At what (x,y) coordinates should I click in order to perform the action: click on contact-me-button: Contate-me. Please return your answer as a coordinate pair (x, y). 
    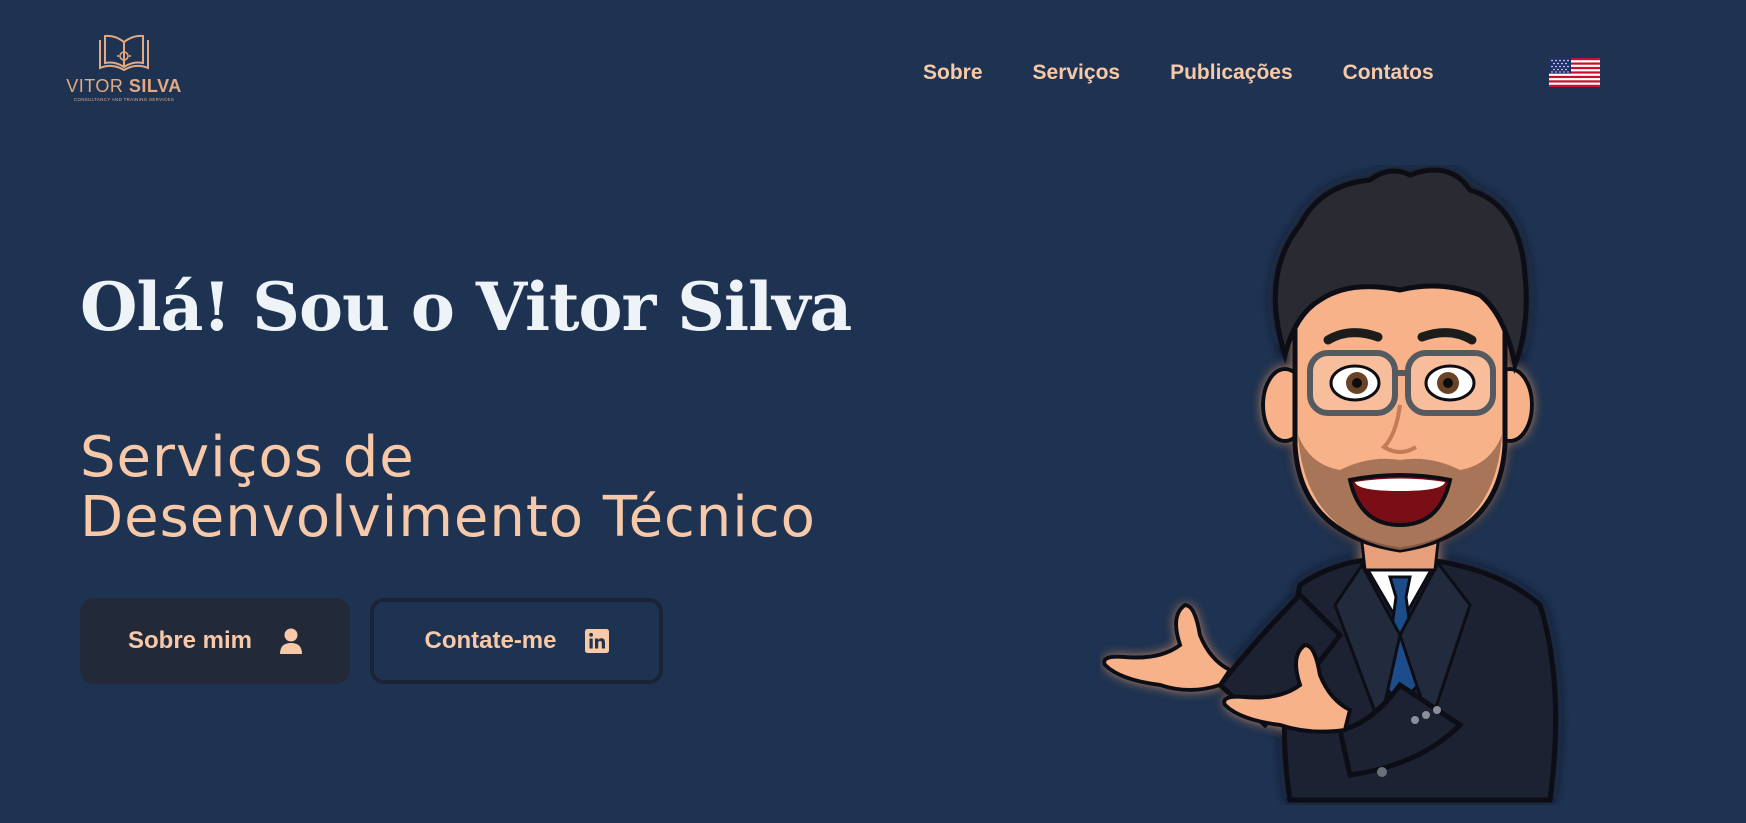
    Looking at the image, I should click on (516, 641).